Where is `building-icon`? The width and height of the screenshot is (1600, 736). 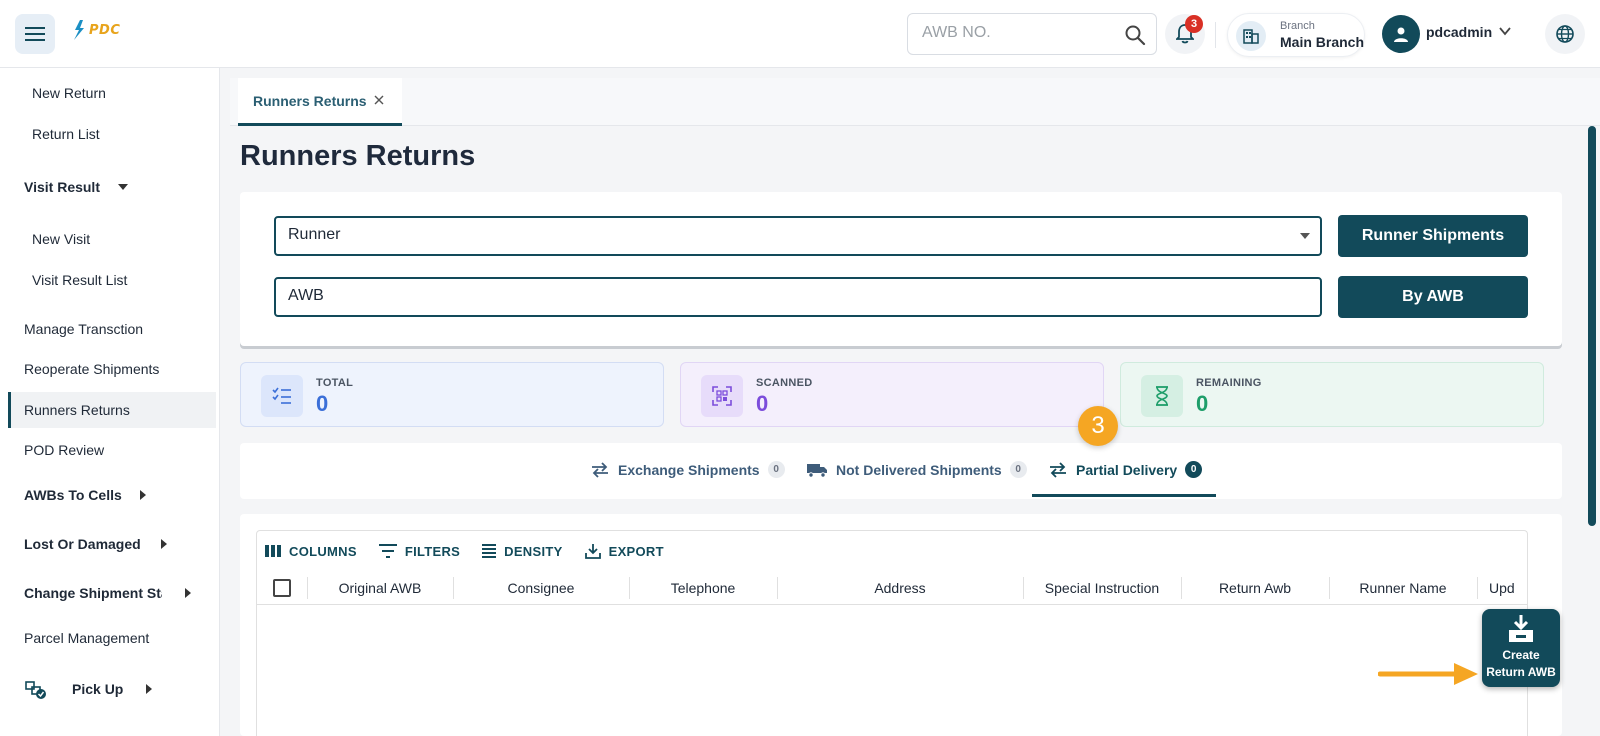 building-icon is located at coordinates (1251, 36).